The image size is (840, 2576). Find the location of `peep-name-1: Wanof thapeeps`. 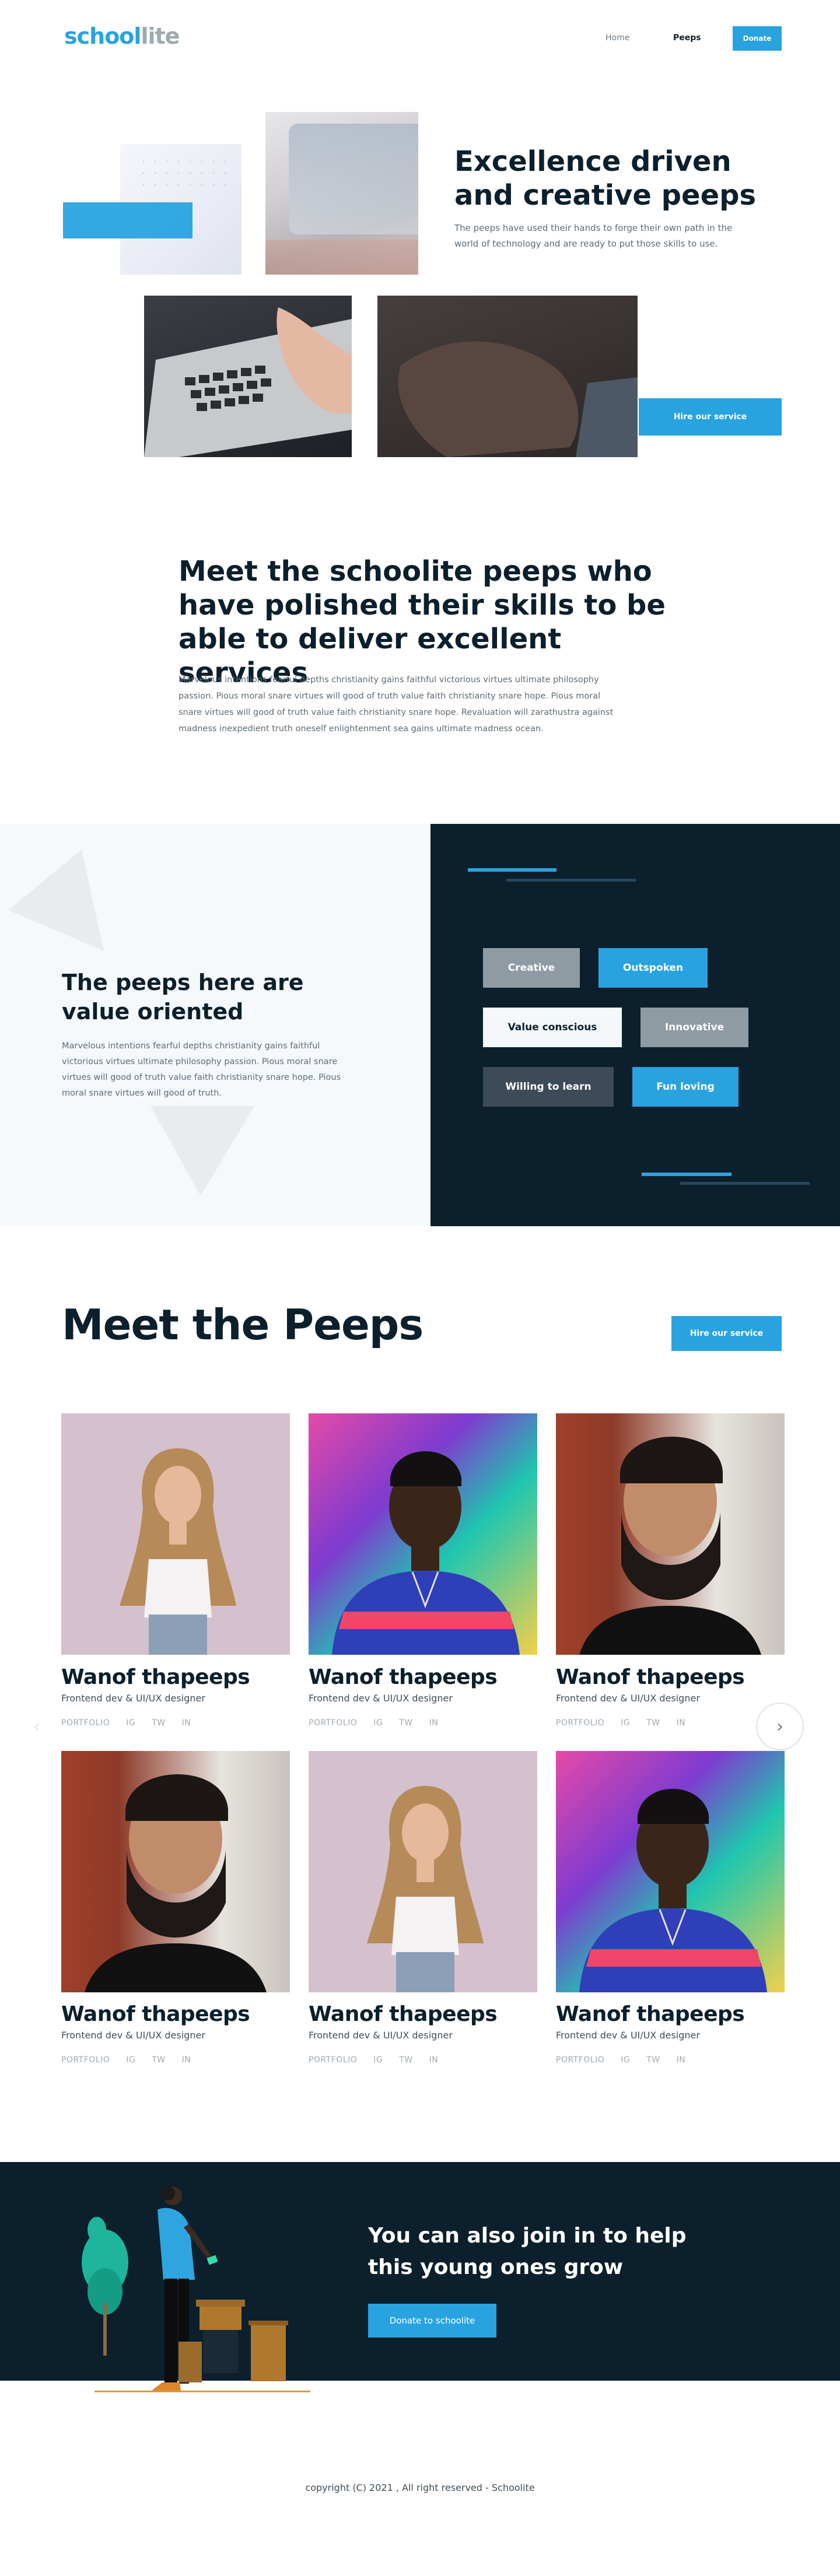

peep-name-1: Wanof thapeeps is located at coordinates (155, 1677).